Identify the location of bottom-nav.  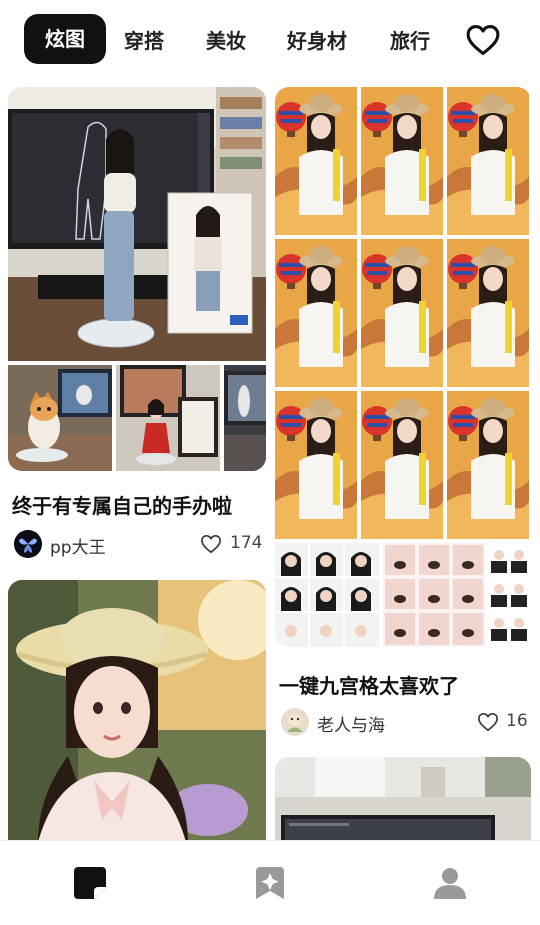
(270, 882).